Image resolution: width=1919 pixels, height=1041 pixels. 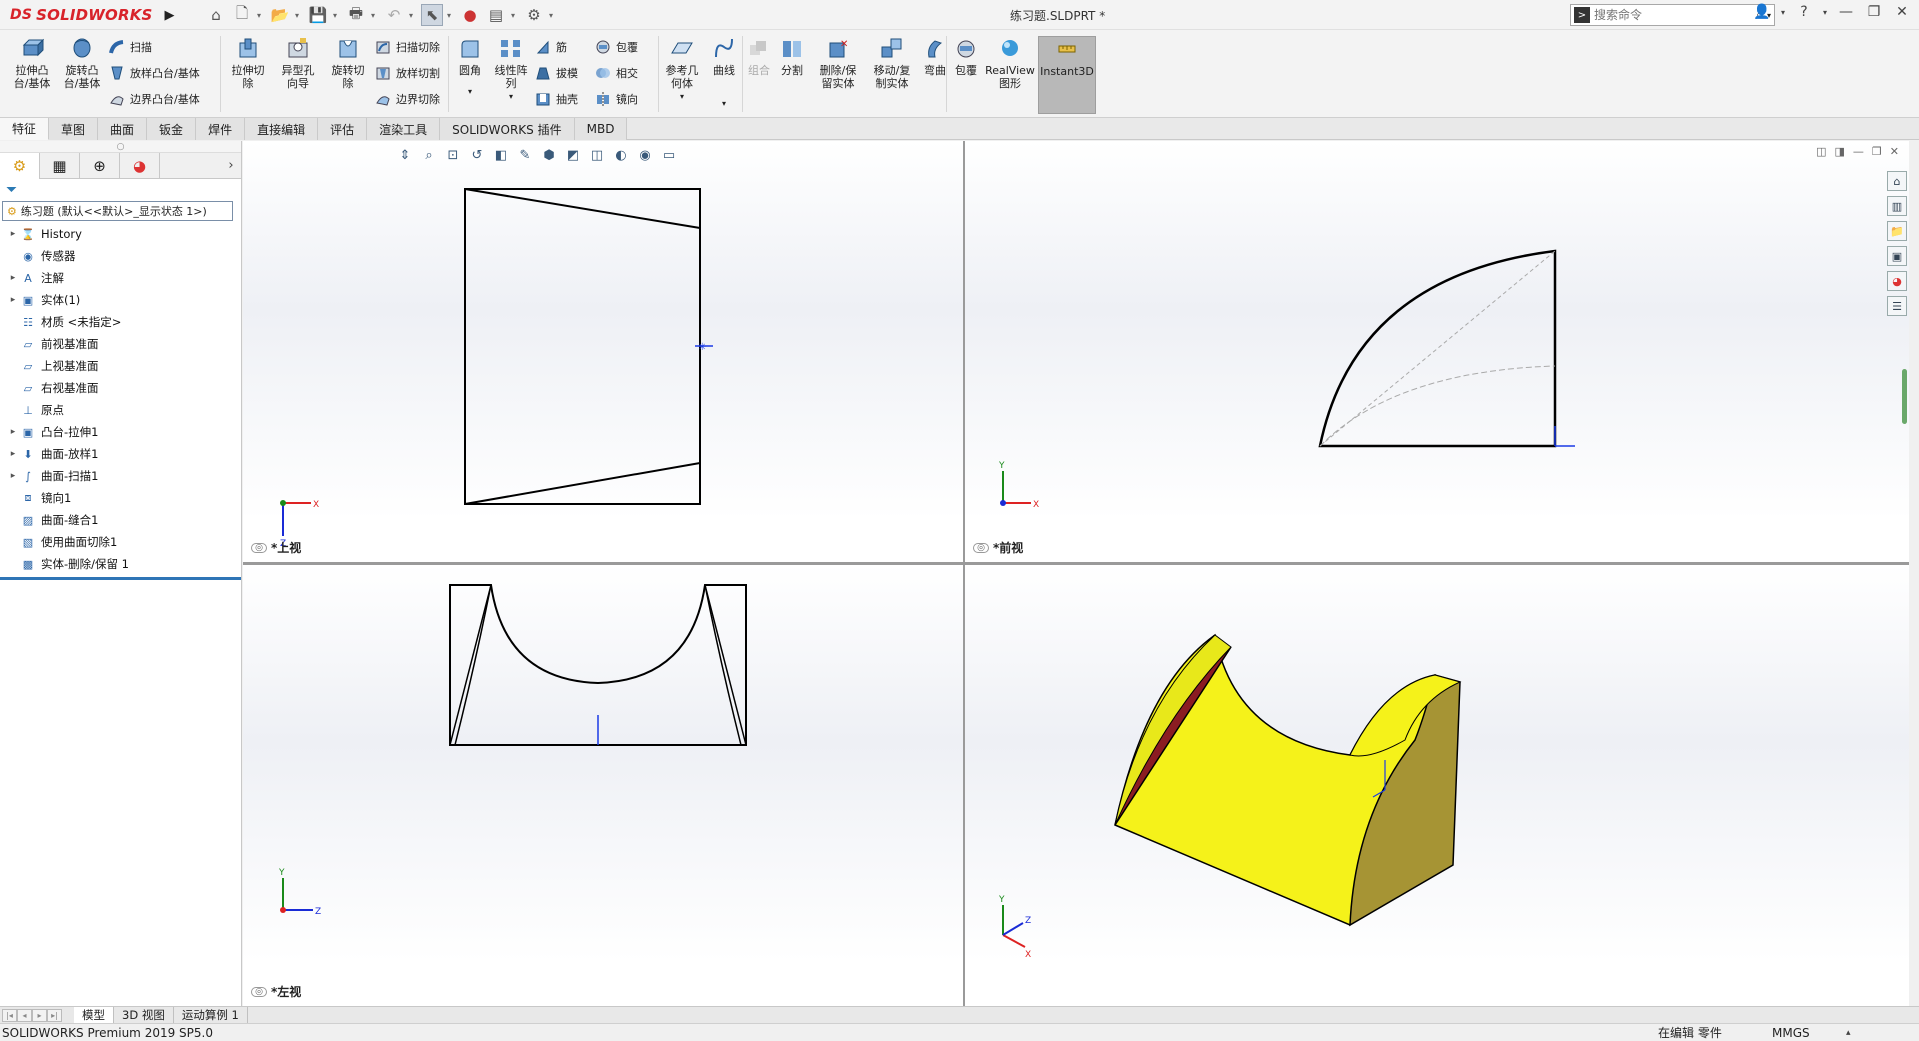 What do you see at coordinates (556, 99) in the screenshot?
I see `shell-button: 抽壳` at bounding box center [556, 99].